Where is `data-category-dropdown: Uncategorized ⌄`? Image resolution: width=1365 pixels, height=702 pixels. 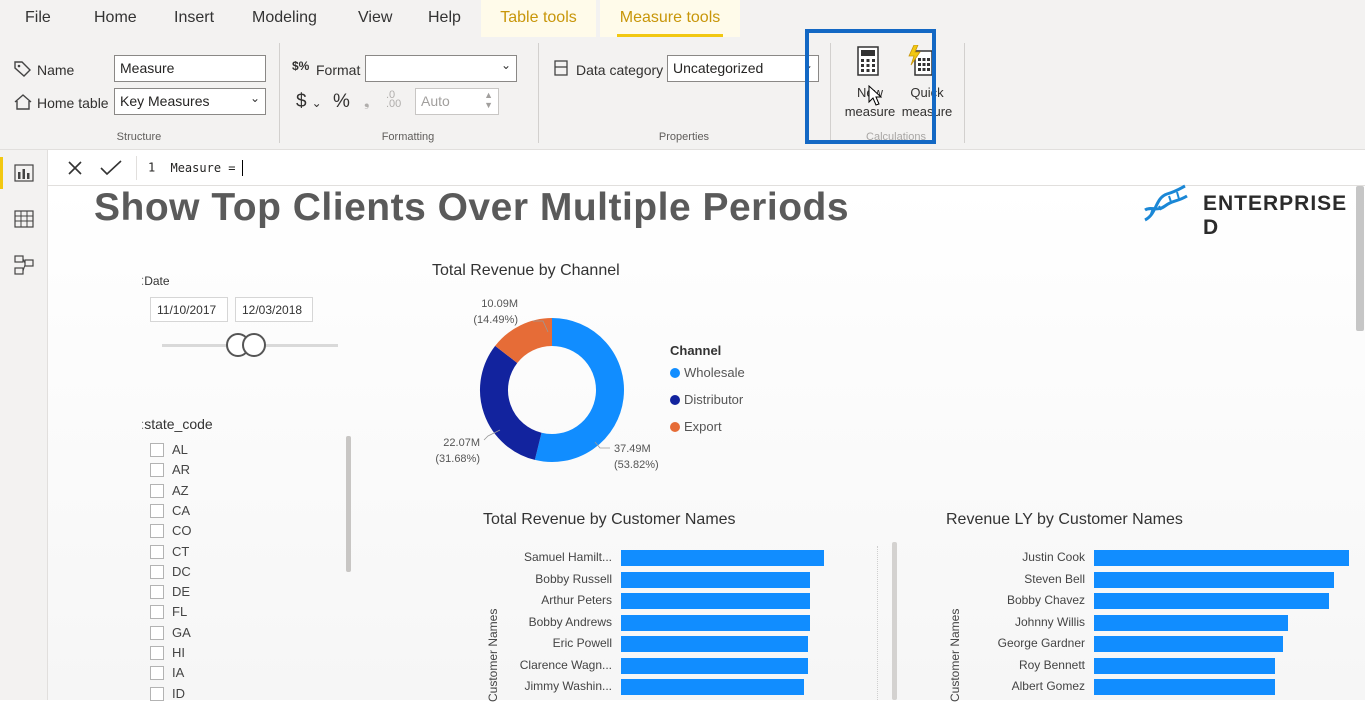
data-category-dropdown: Uncategorized ⌄ is located at coordinates (743, 68).